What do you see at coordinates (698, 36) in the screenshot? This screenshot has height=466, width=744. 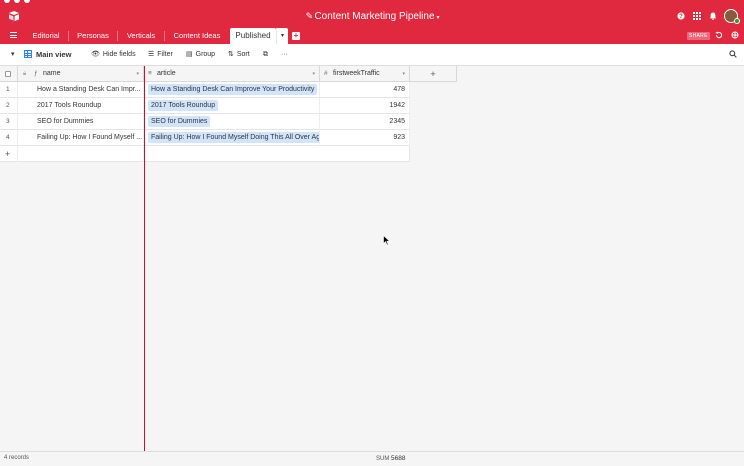 I see `share-button: SHARE` at bounding box center [698, 36].